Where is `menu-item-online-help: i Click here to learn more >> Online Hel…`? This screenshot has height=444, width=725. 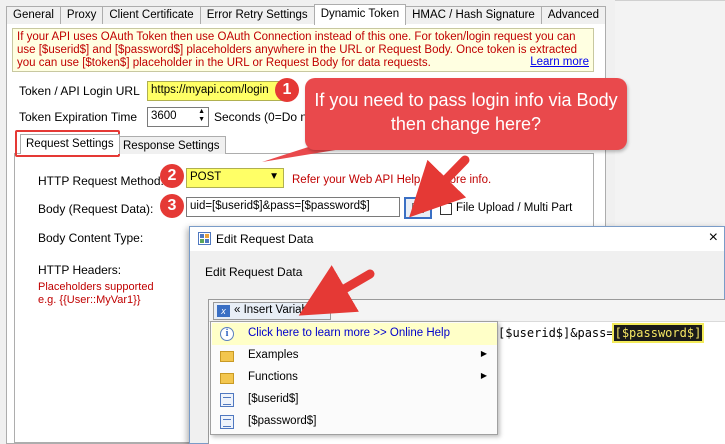
menu-item-online-help: i Click here to learn more >> Online Hel… is located at coordinates (354, 334).